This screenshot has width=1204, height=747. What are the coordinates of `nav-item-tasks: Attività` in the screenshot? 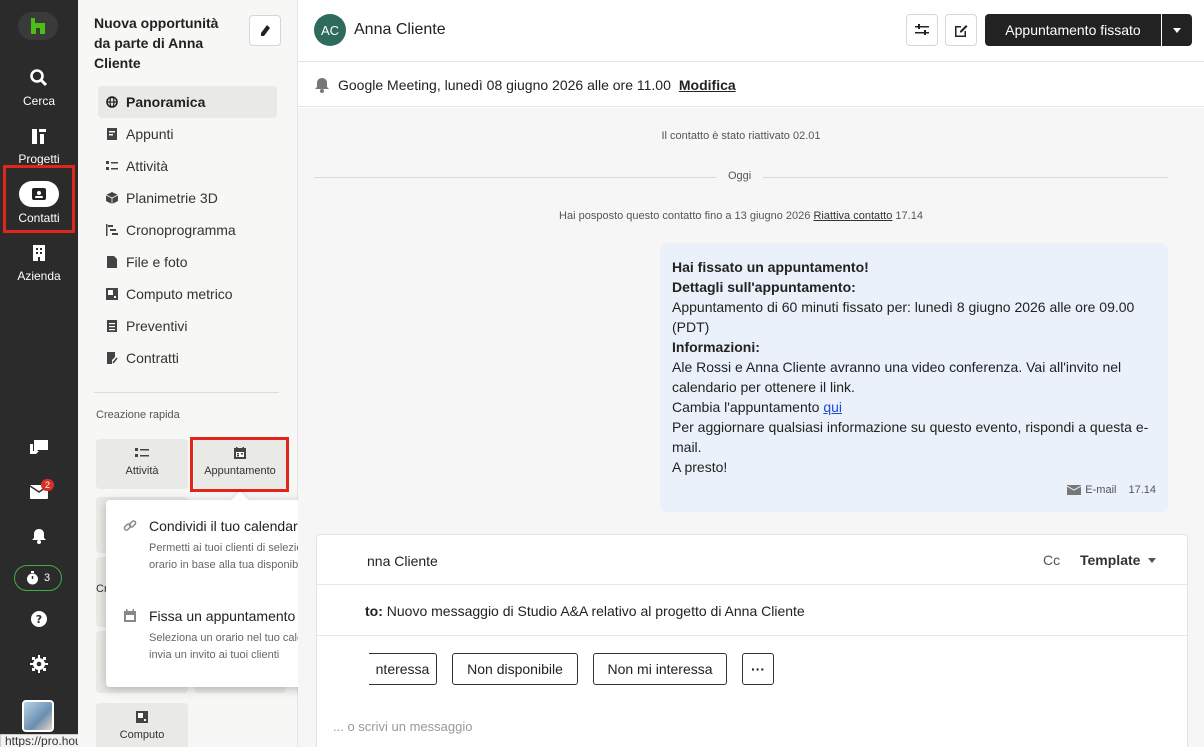 It's located at (187, 166).